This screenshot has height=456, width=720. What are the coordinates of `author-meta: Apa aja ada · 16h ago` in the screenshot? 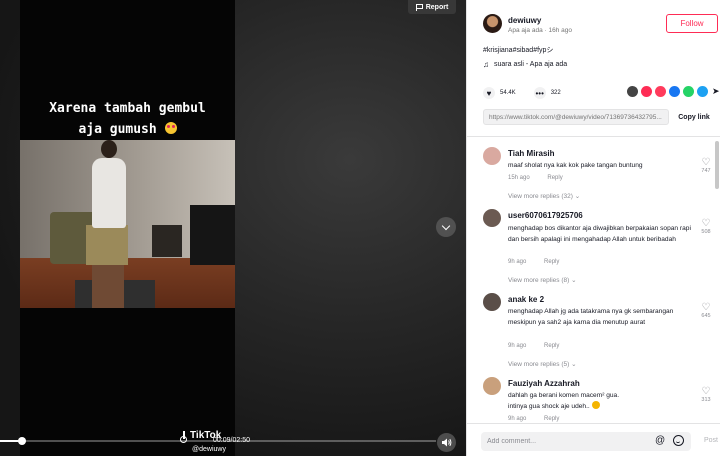 It's located at (540, 30).